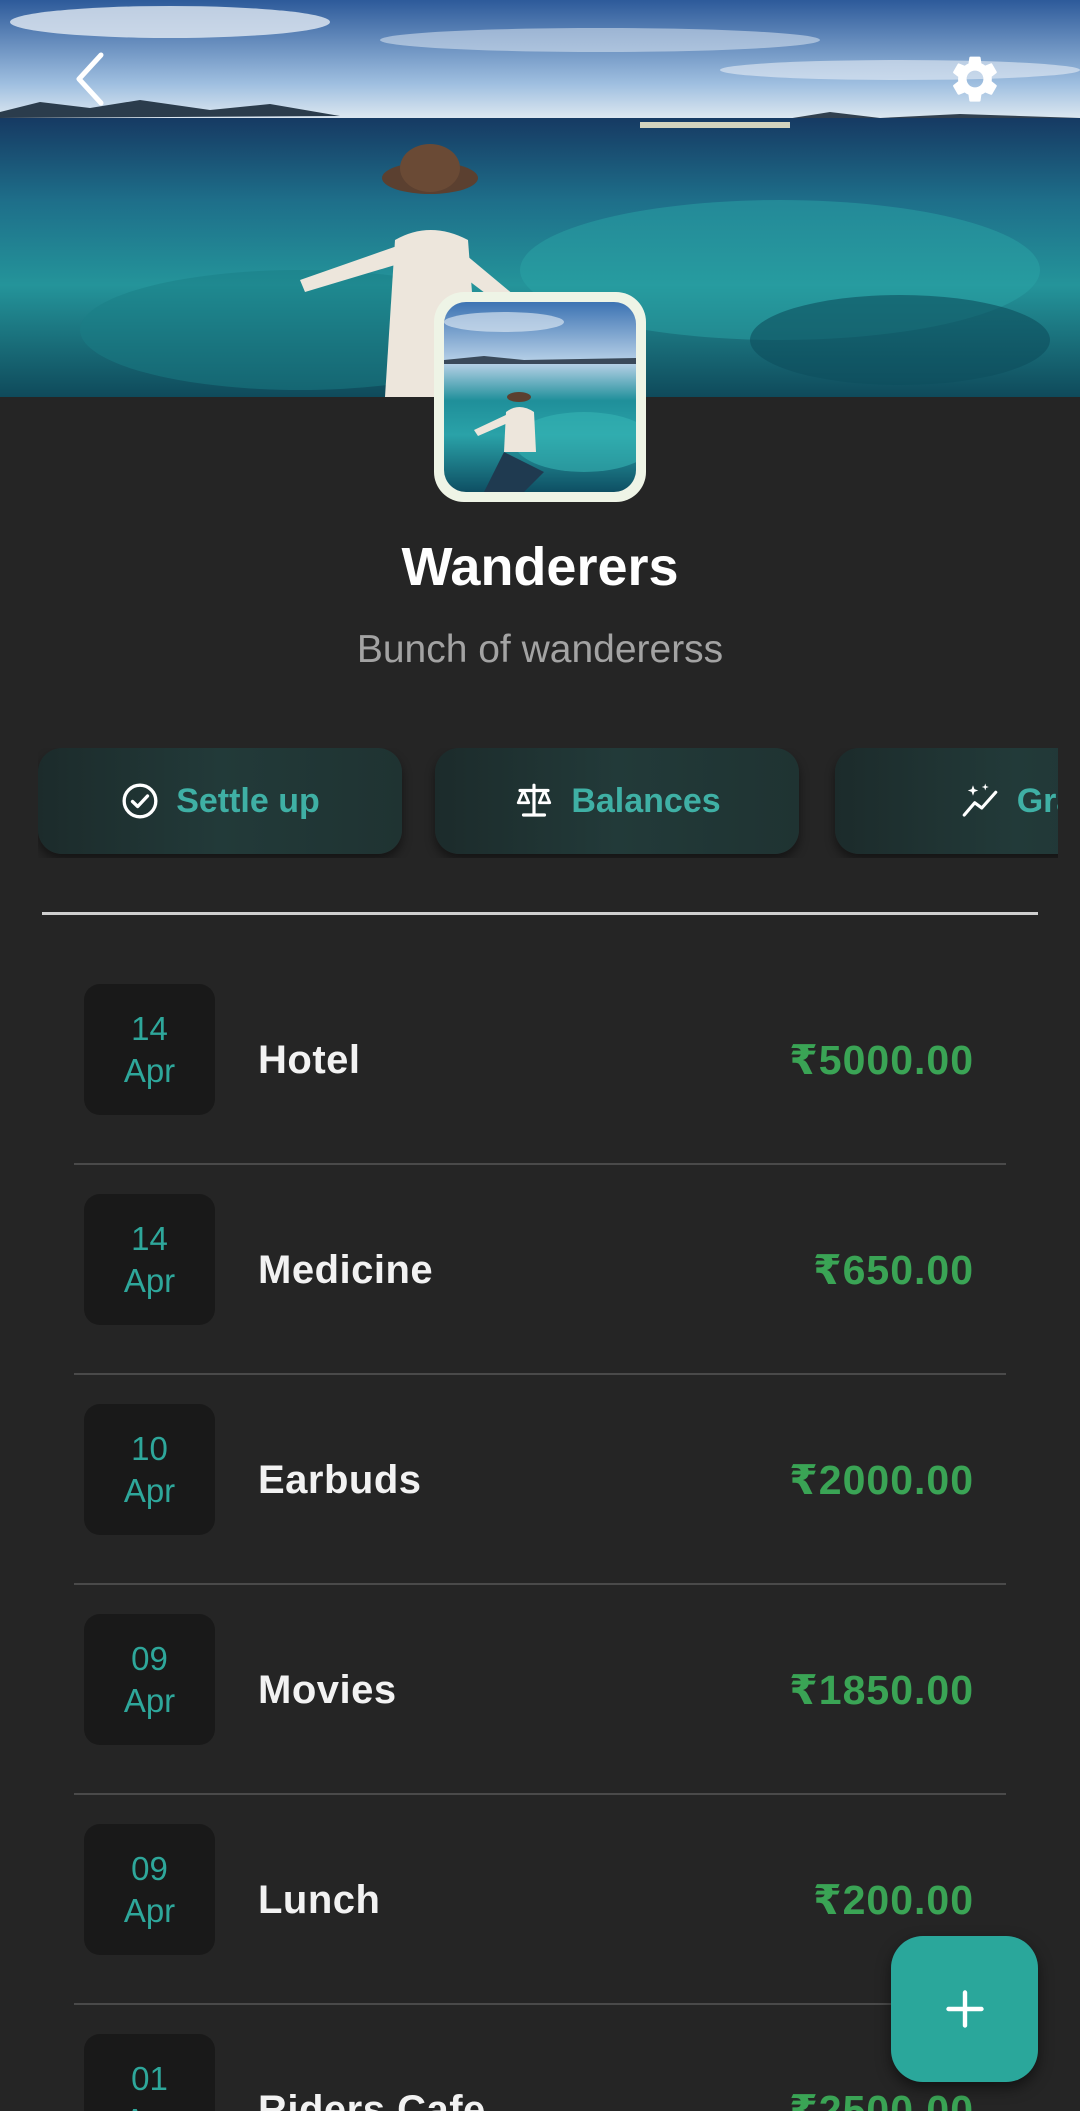 Image resolution: width=1080 pixels, height=2111 pixels. I want to click on settings-button, so click(975, 79).